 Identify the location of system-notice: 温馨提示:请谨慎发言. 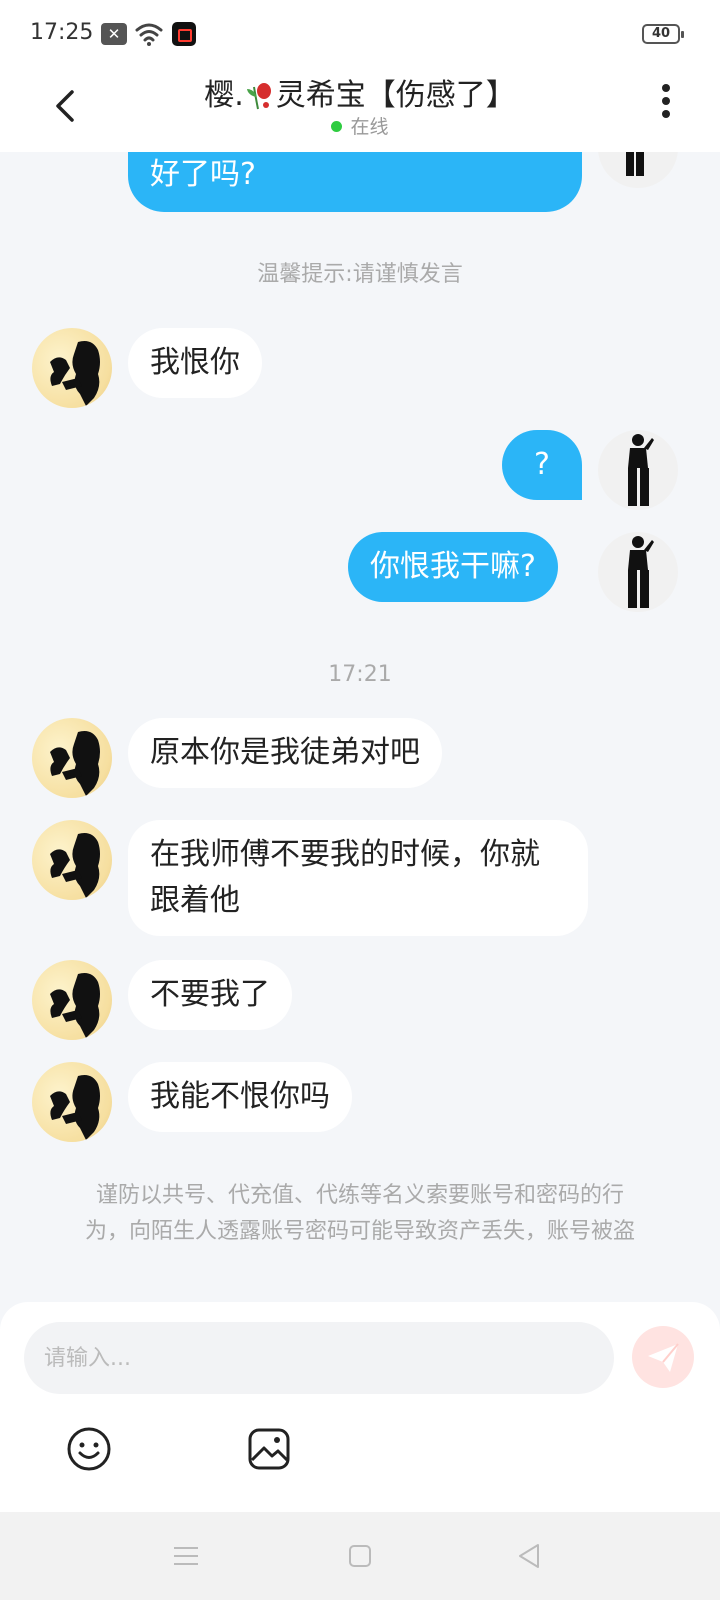
(360, 274).